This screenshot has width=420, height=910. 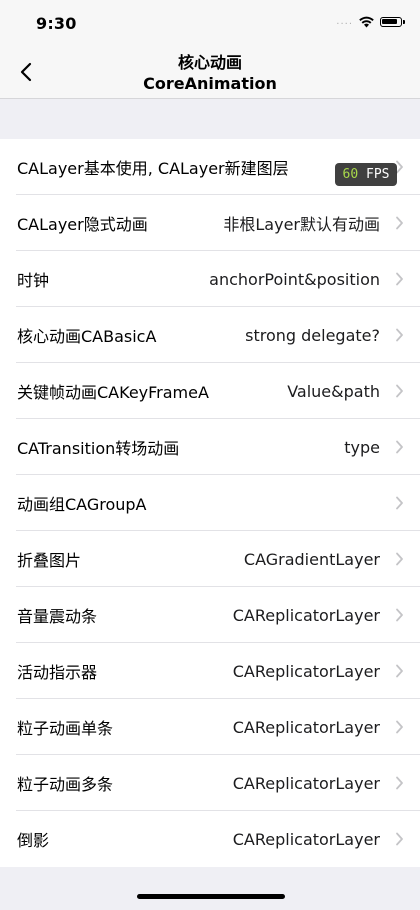 I want to click on row-detail: strong delegate?, so click(x=312, y=335).